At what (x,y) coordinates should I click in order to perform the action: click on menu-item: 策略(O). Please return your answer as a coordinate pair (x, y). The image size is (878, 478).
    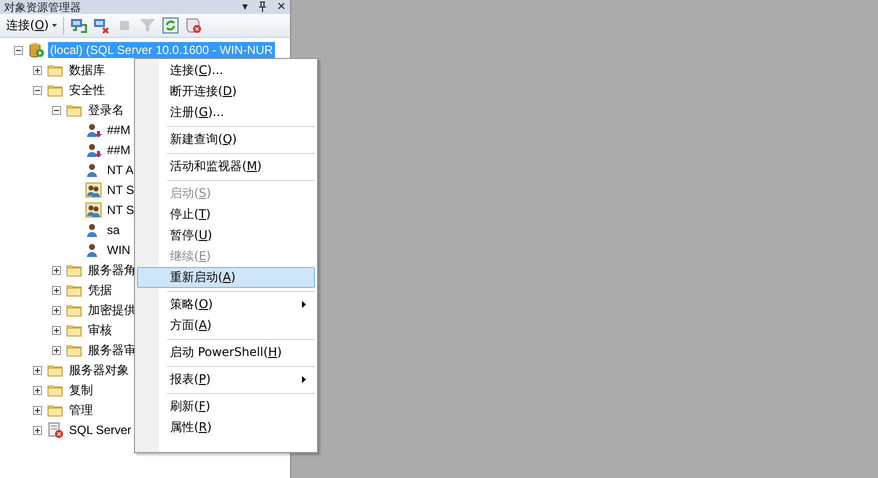
    Looking at the image, I should click on (226, 304).